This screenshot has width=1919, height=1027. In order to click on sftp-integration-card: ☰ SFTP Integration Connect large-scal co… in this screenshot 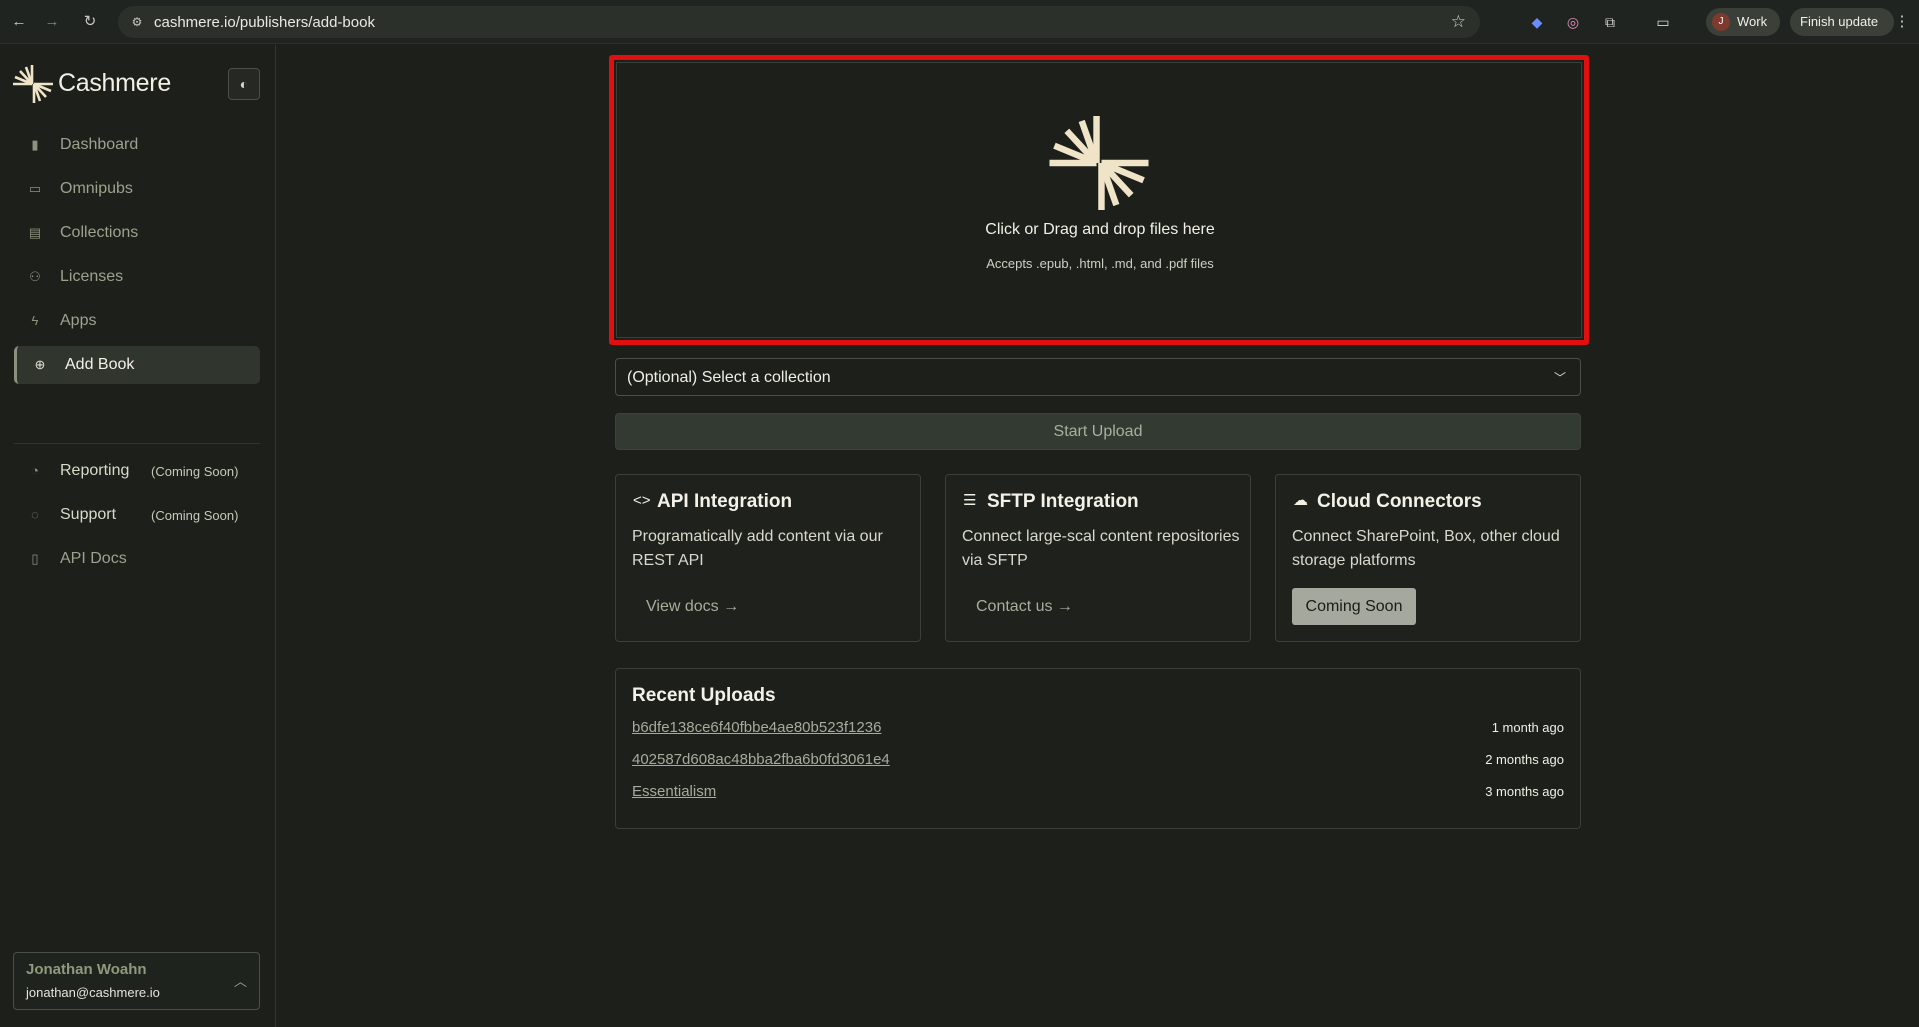, I will do `click(1098, 558)`.